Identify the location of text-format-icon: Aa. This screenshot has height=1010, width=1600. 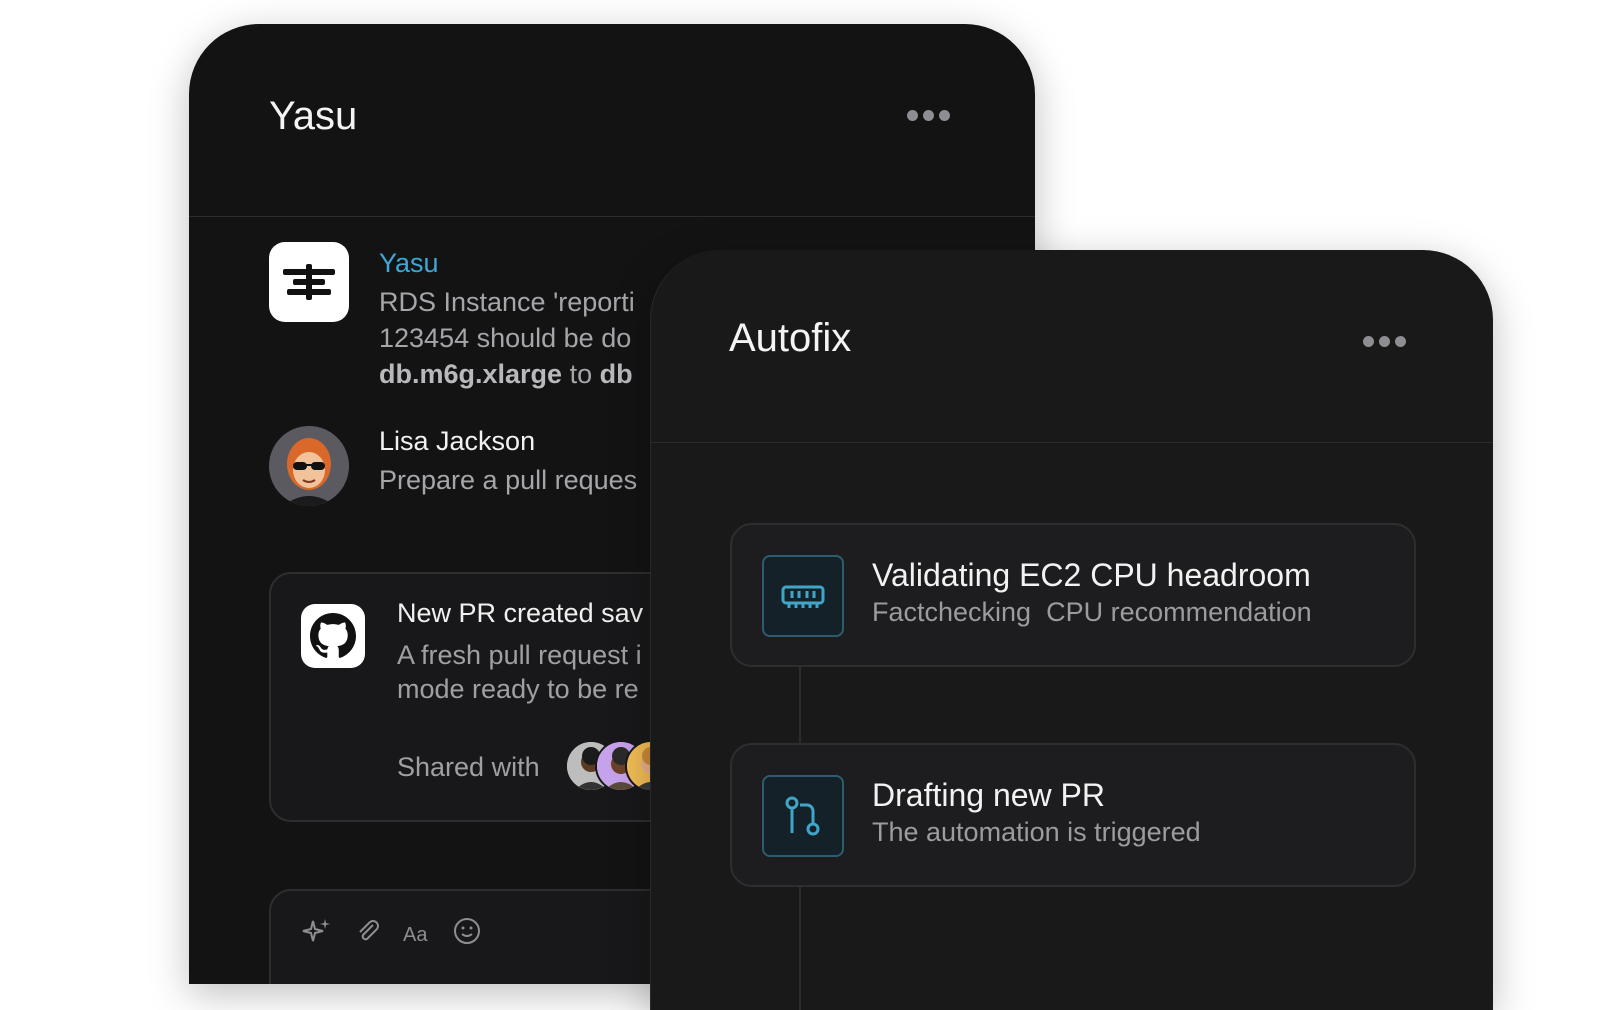
(417, 931).